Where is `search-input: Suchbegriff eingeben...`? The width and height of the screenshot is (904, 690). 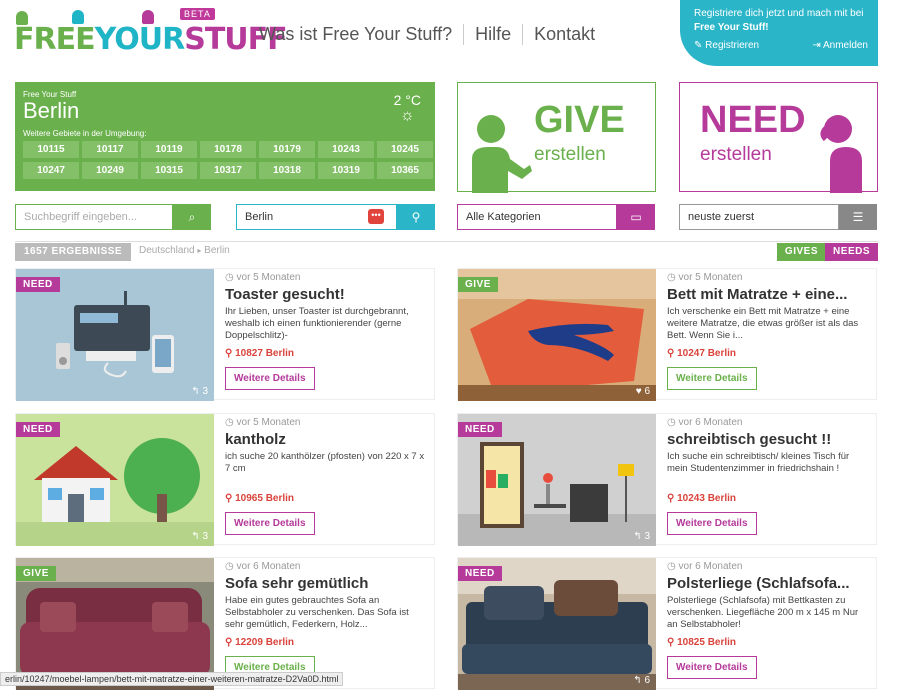
search-input: Suchbegriff eingeben... is located at coordinates (94, 217).